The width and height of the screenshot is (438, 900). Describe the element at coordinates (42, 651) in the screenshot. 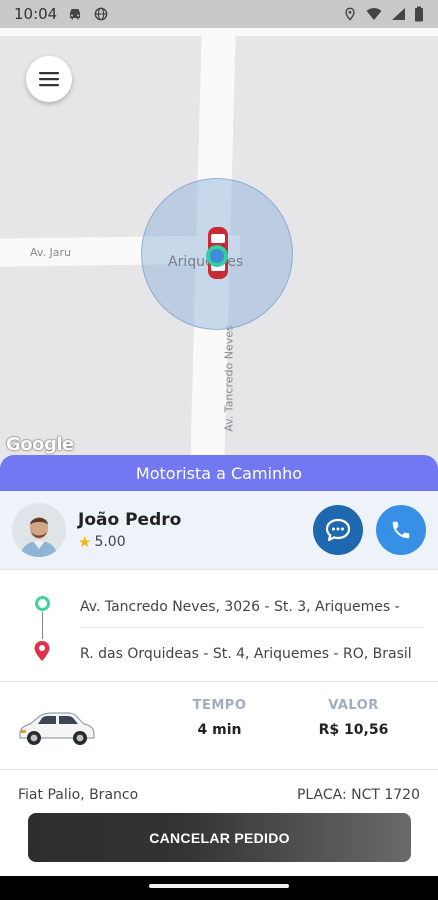

I see `destination-pin-icon` at that location.